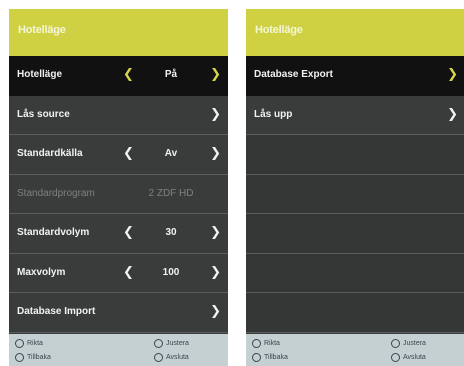 Image resolution: width=464 pixels, height=366 pixels. I want to click on menu-item-unlock: Lås upp ❯, so click(355, 115).